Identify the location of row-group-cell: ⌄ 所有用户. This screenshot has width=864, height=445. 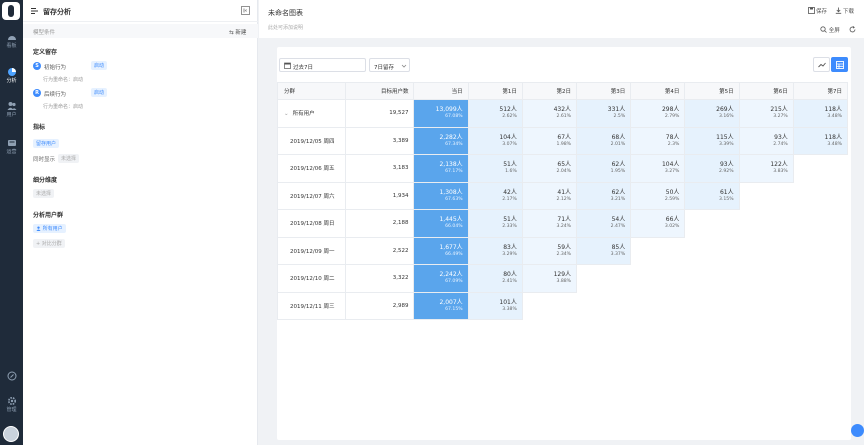
(311, 113).